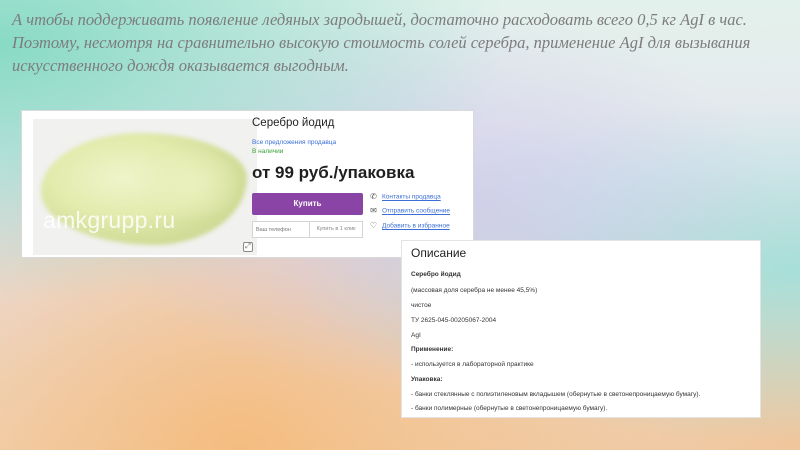 This screenshot has width=800, height=450. I want to click on add-favorite-link: ♡ Добавить в избранное, so click(419, 226).